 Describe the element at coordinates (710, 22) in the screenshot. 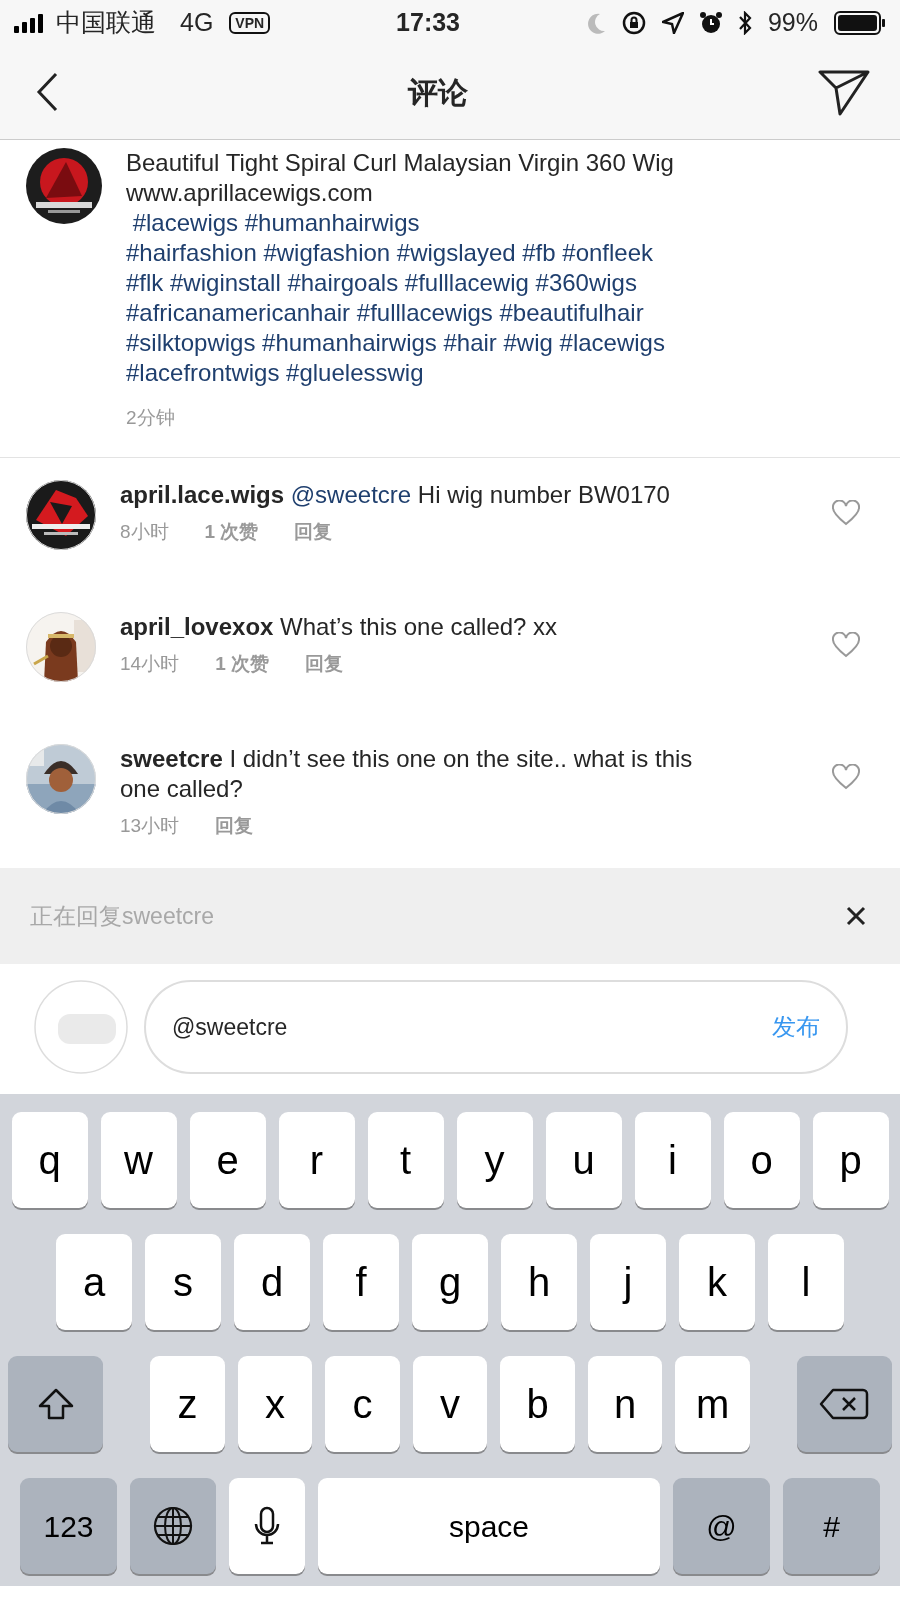

I see `alarm-icon` at that location.